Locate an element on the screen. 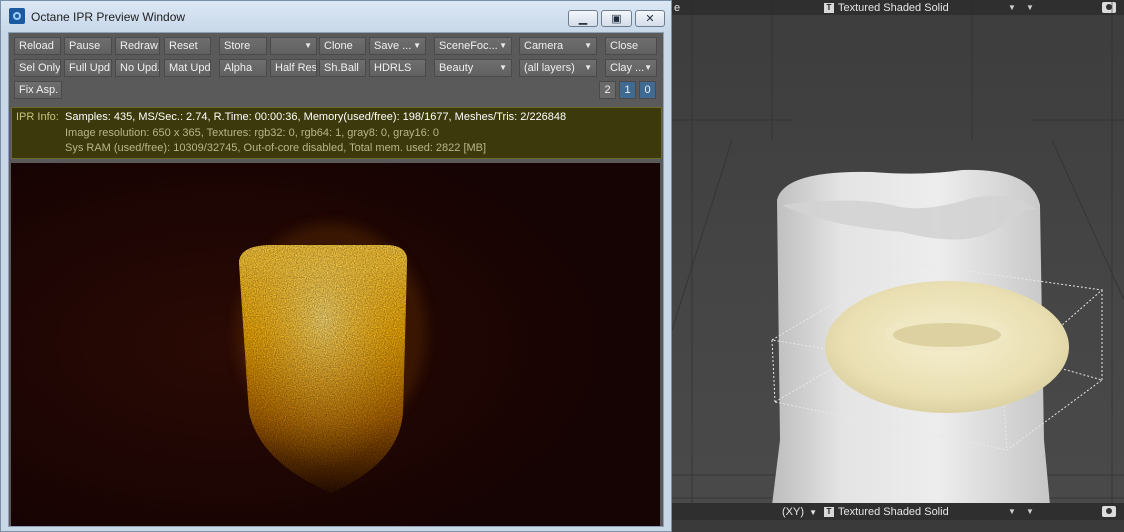 This screenshot has width=1124, height=532. no-update-button: No Upd. is located at coordinates (137, 68).